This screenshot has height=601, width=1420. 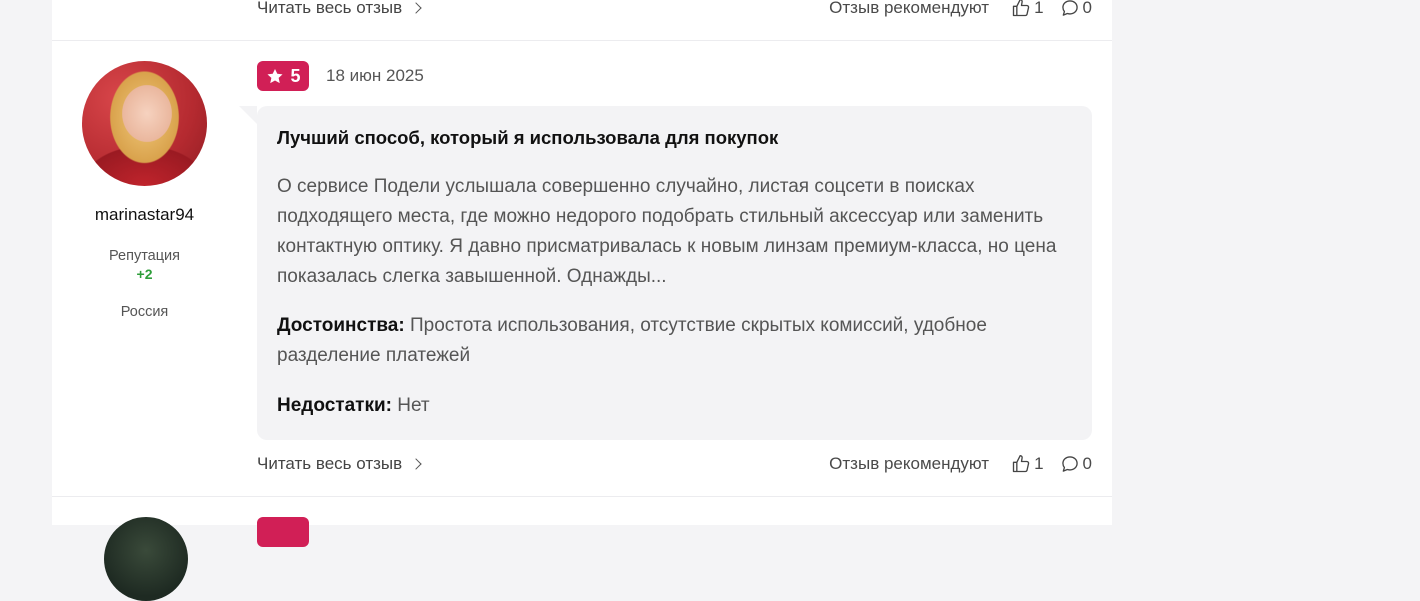 What do you see at coordinates (330, 8) in the screenshot?
I see `prev-read-more-label: Читать весь отзыв` at bounding box center [330, 8].